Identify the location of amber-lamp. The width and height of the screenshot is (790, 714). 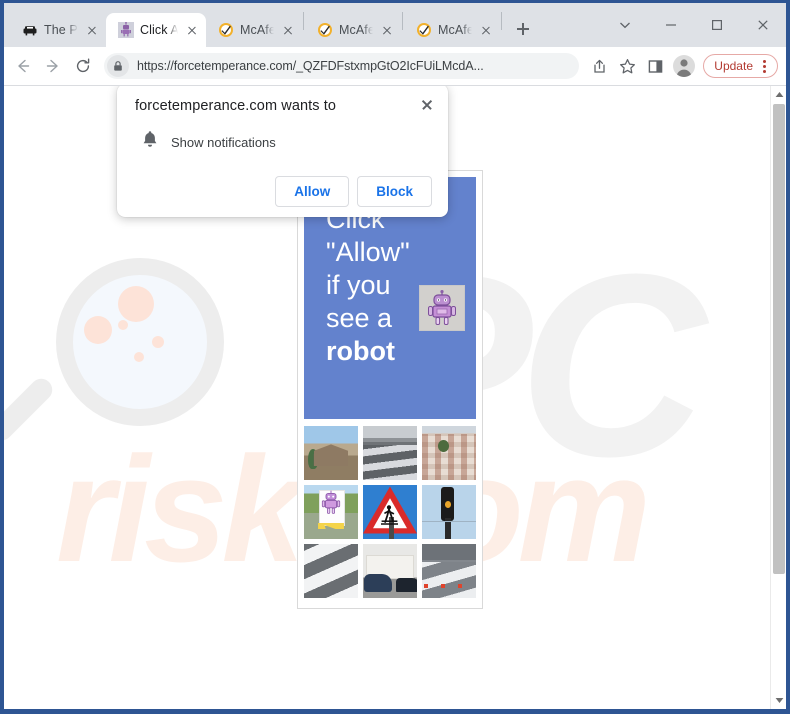
(448, 505).